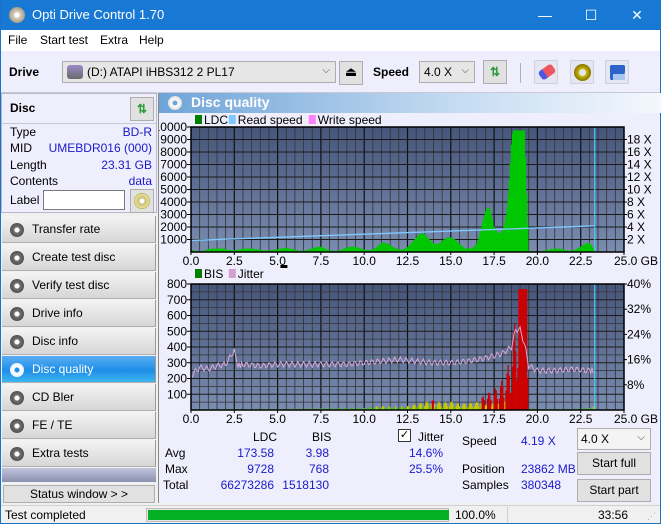 Image resolution: width=661 pixels, height=524 pixels. I want to click on resize-grip-icon: ⋰, so click(651, 516).